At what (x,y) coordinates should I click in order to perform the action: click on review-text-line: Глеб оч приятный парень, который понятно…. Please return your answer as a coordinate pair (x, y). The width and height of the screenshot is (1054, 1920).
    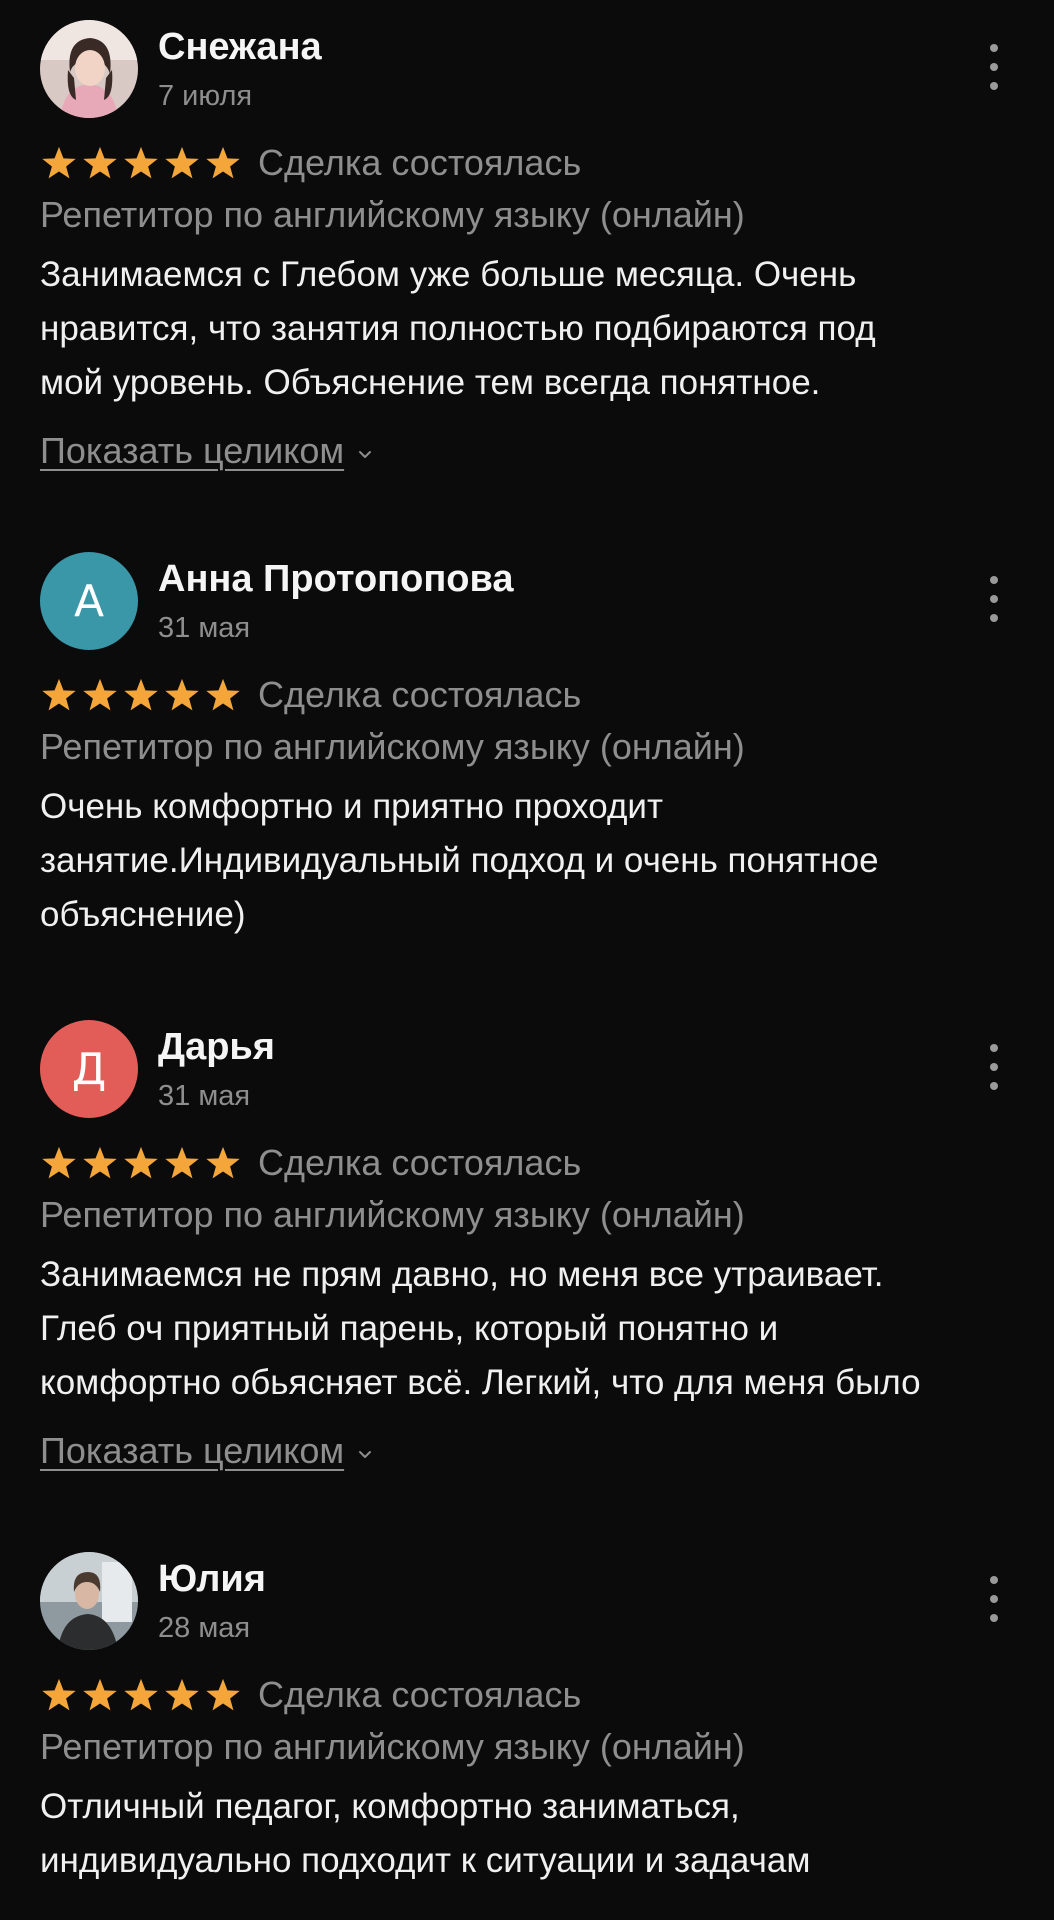
    Looking at the image, I should click on (409, 1328).